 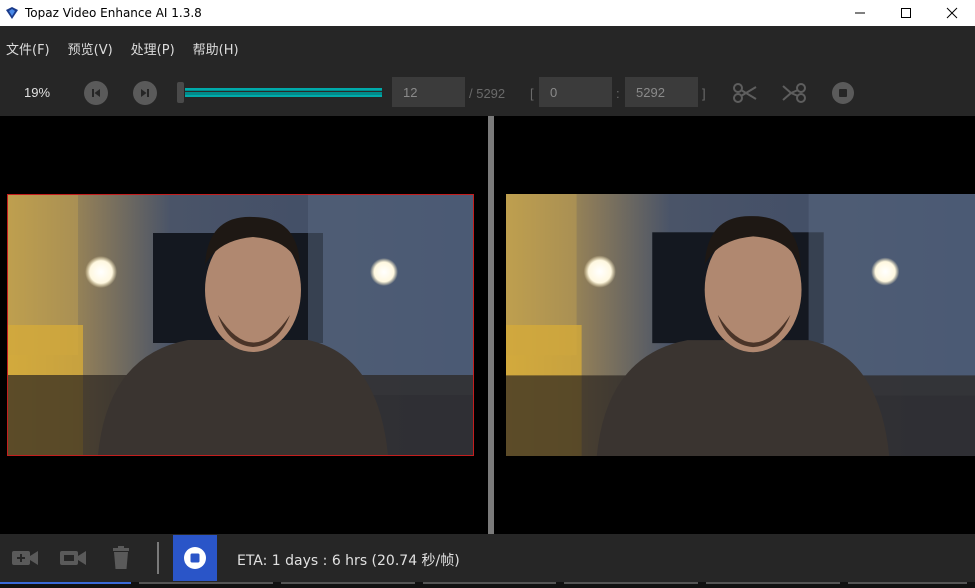 I want to click on add-video-button, so click(x=25, y=558).